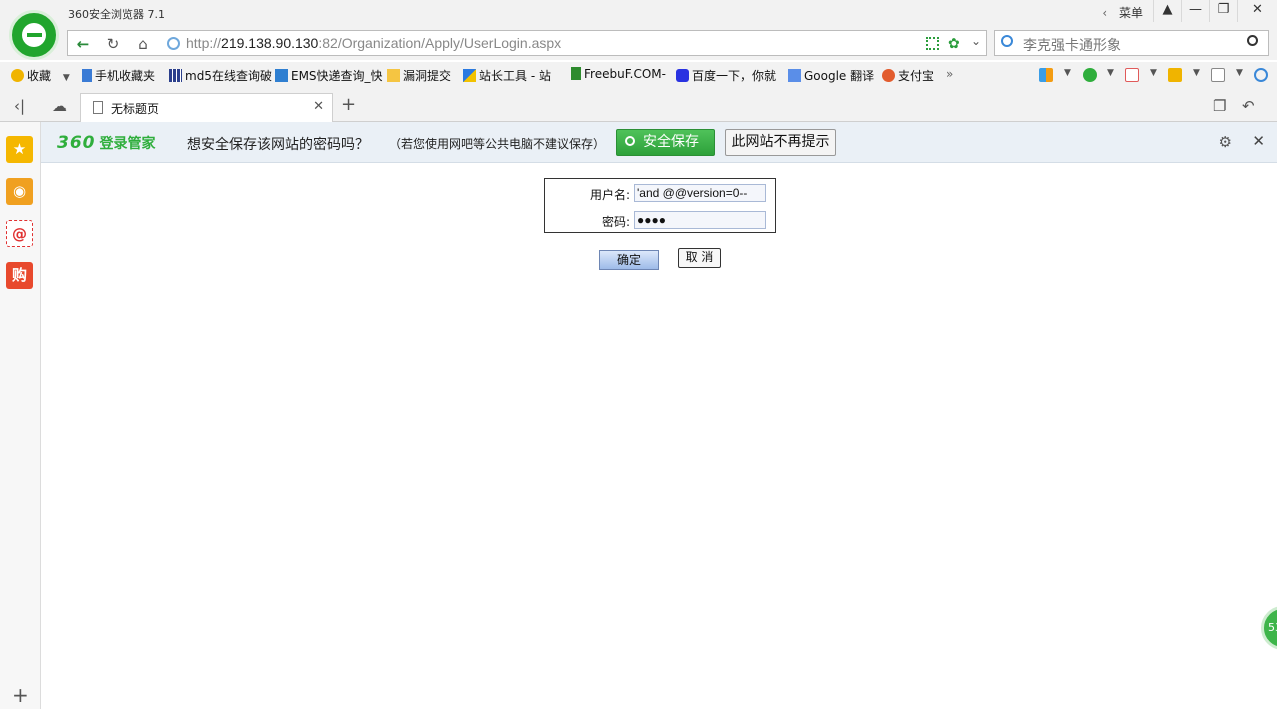 The width and height of the screenshot is (1277, 709). I want to click on phone-icon, so click(87, 75).